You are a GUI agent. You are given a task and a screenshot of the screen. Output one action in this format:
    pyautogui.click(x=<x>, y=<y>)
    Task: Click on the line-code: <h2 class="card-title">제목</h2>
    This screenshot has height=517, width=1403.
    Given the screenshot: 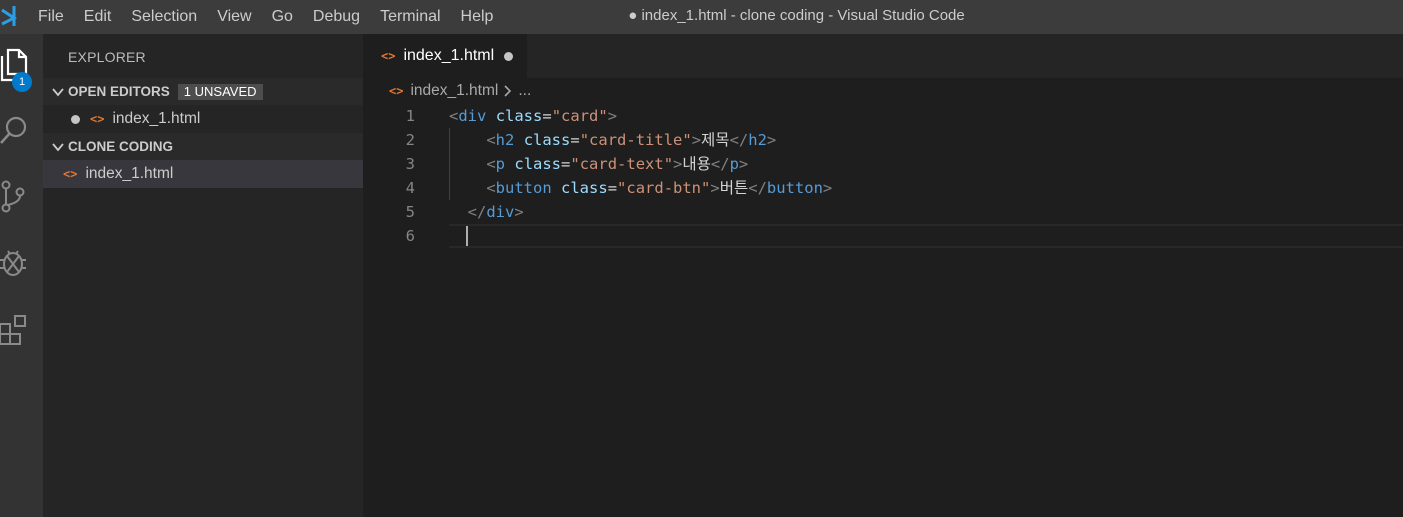 What is the action you would take?
    pyautogui.click(x=612, y=140)
    